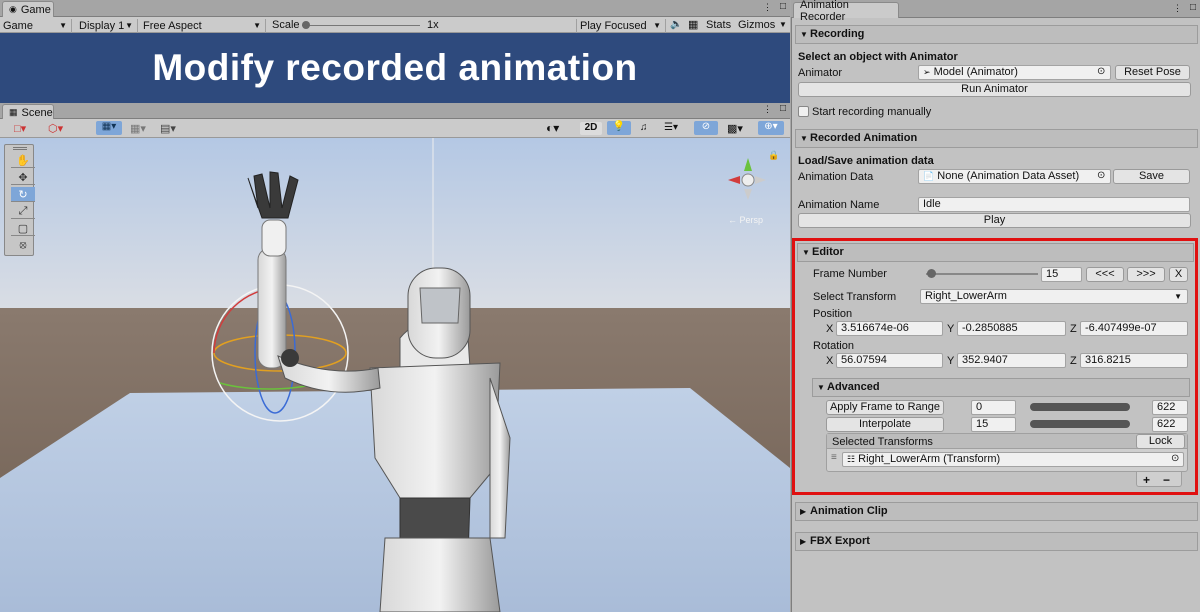 This screenshot has height=612, width=1200. Describe the element at coordinates (771, 128) in the screenshot. I see `gizmo-globe-icon: ⊕▾` at that location.